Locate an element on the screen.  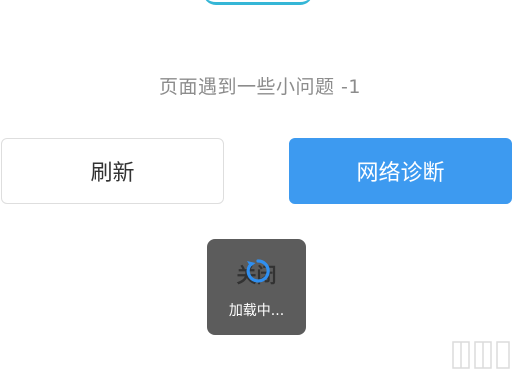
network-diagnose-button: 网络诊断 is located at coordinates (400, 171).